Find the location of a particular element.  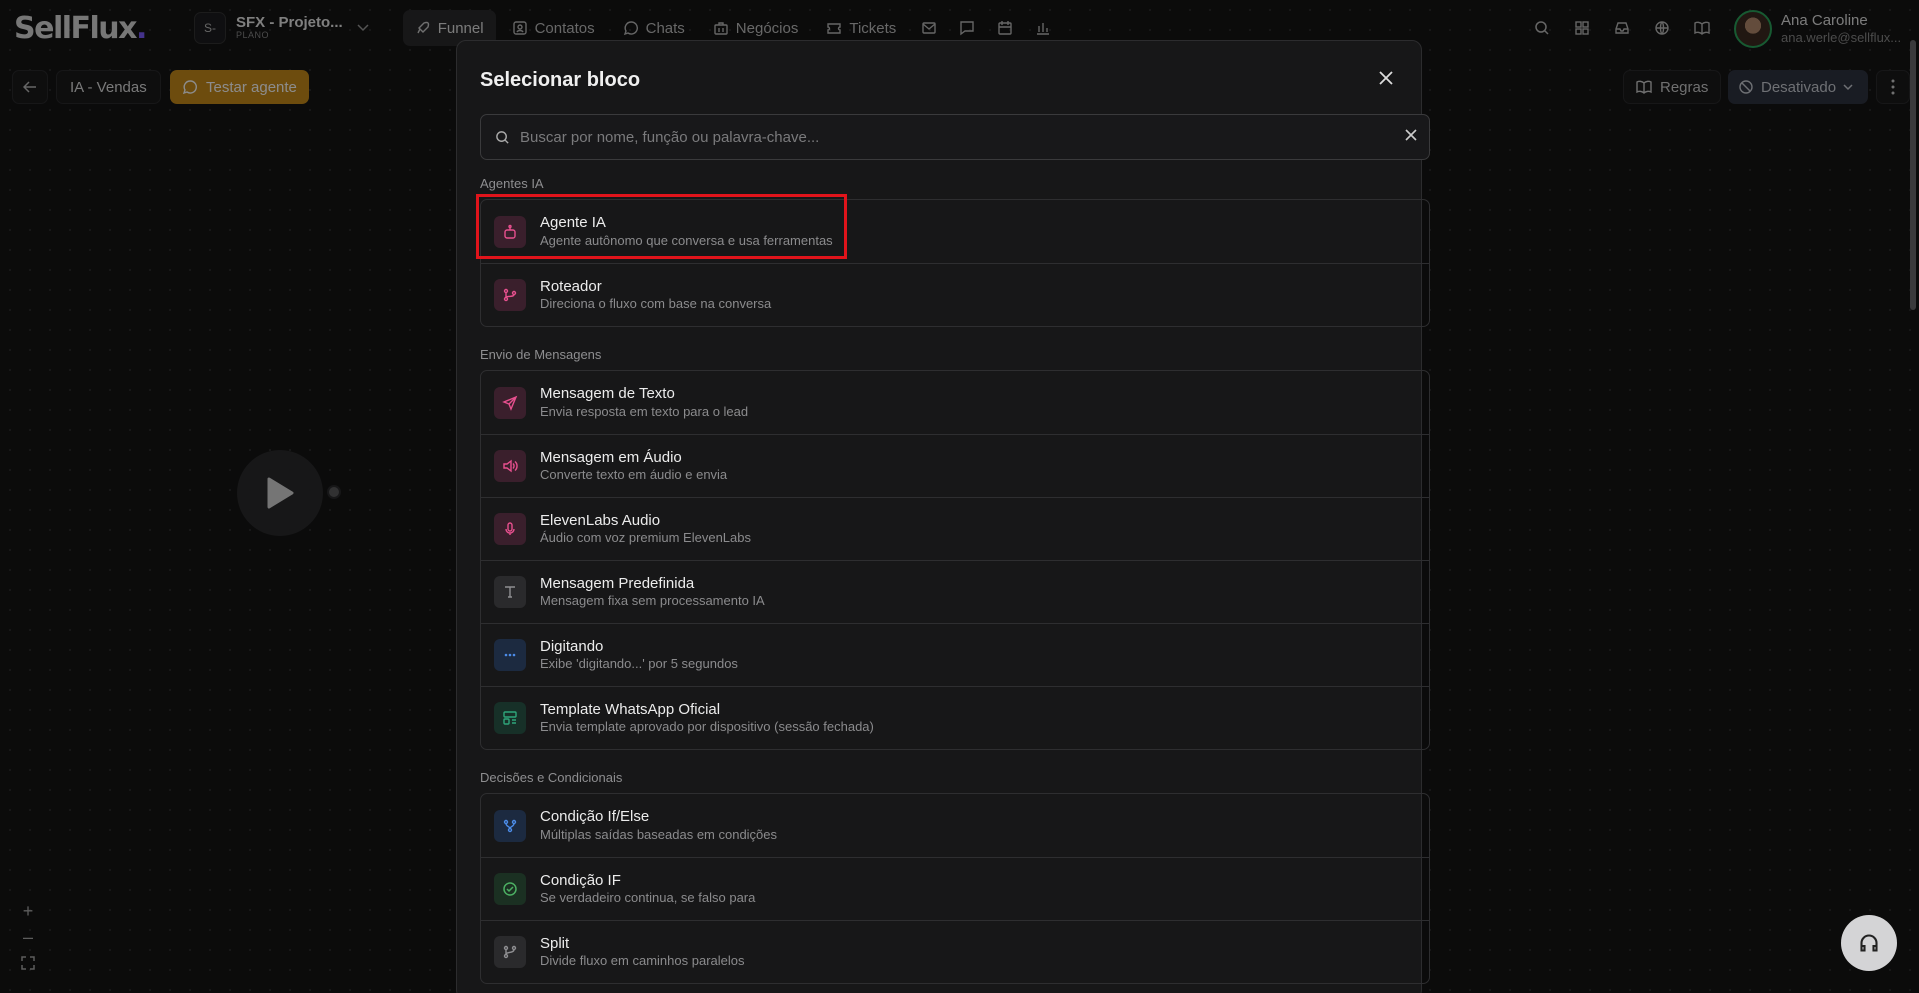

template-icon is located at coordinates (510, 718).